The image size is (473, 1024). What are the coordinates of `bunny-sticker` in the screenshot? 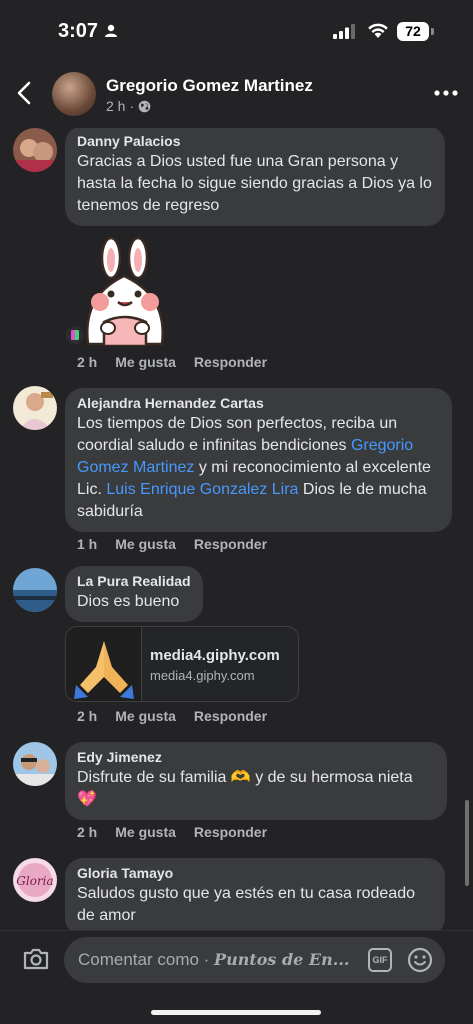 It's located at (126, 291).